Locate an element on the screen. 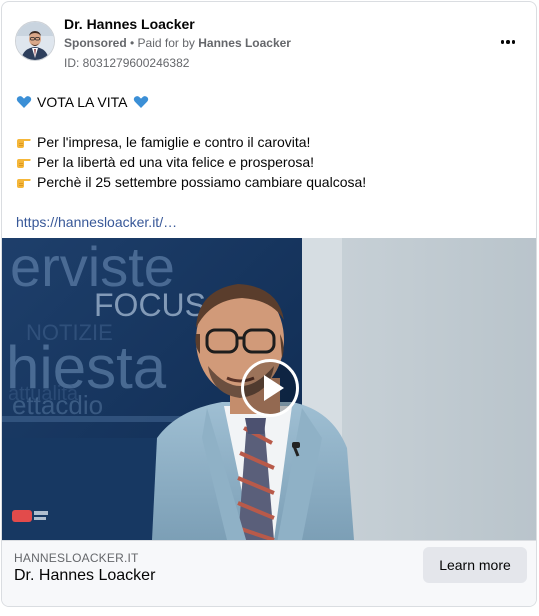  sponsored-line: Sponsored • Paid for by Hannes Loacker is located at coordinates (177, 43).